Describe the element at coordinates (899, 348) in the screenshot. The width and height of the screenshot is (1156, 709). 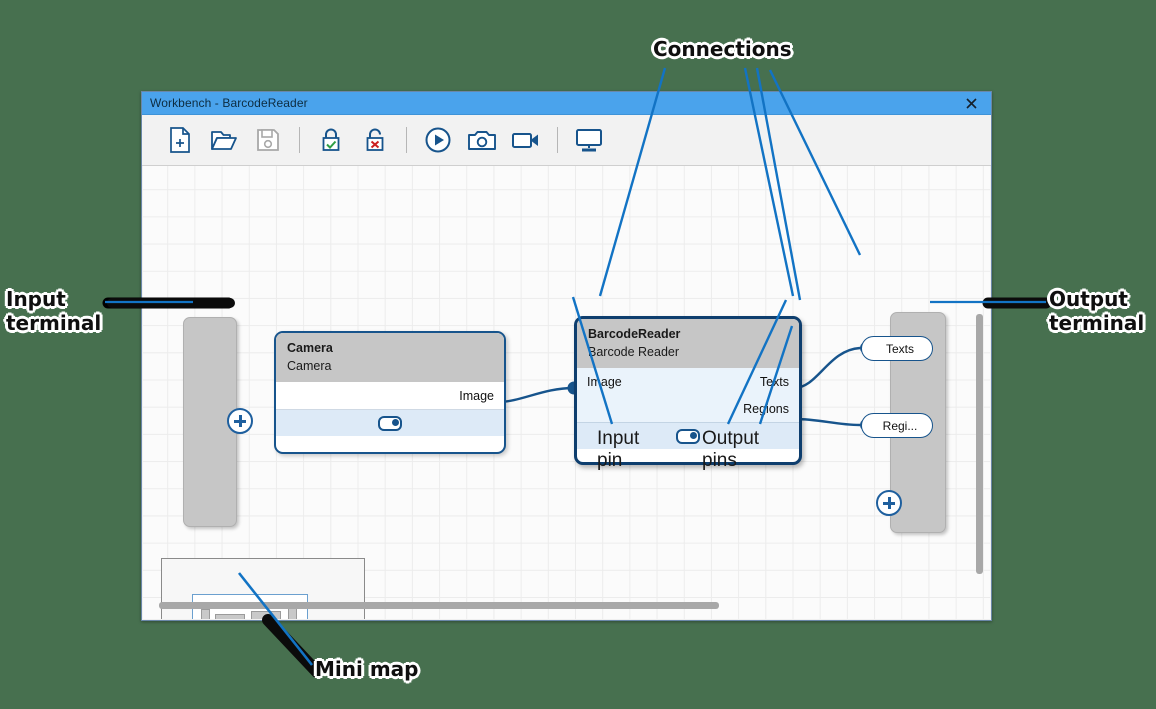
I see `pill-label: Texts` at that location.